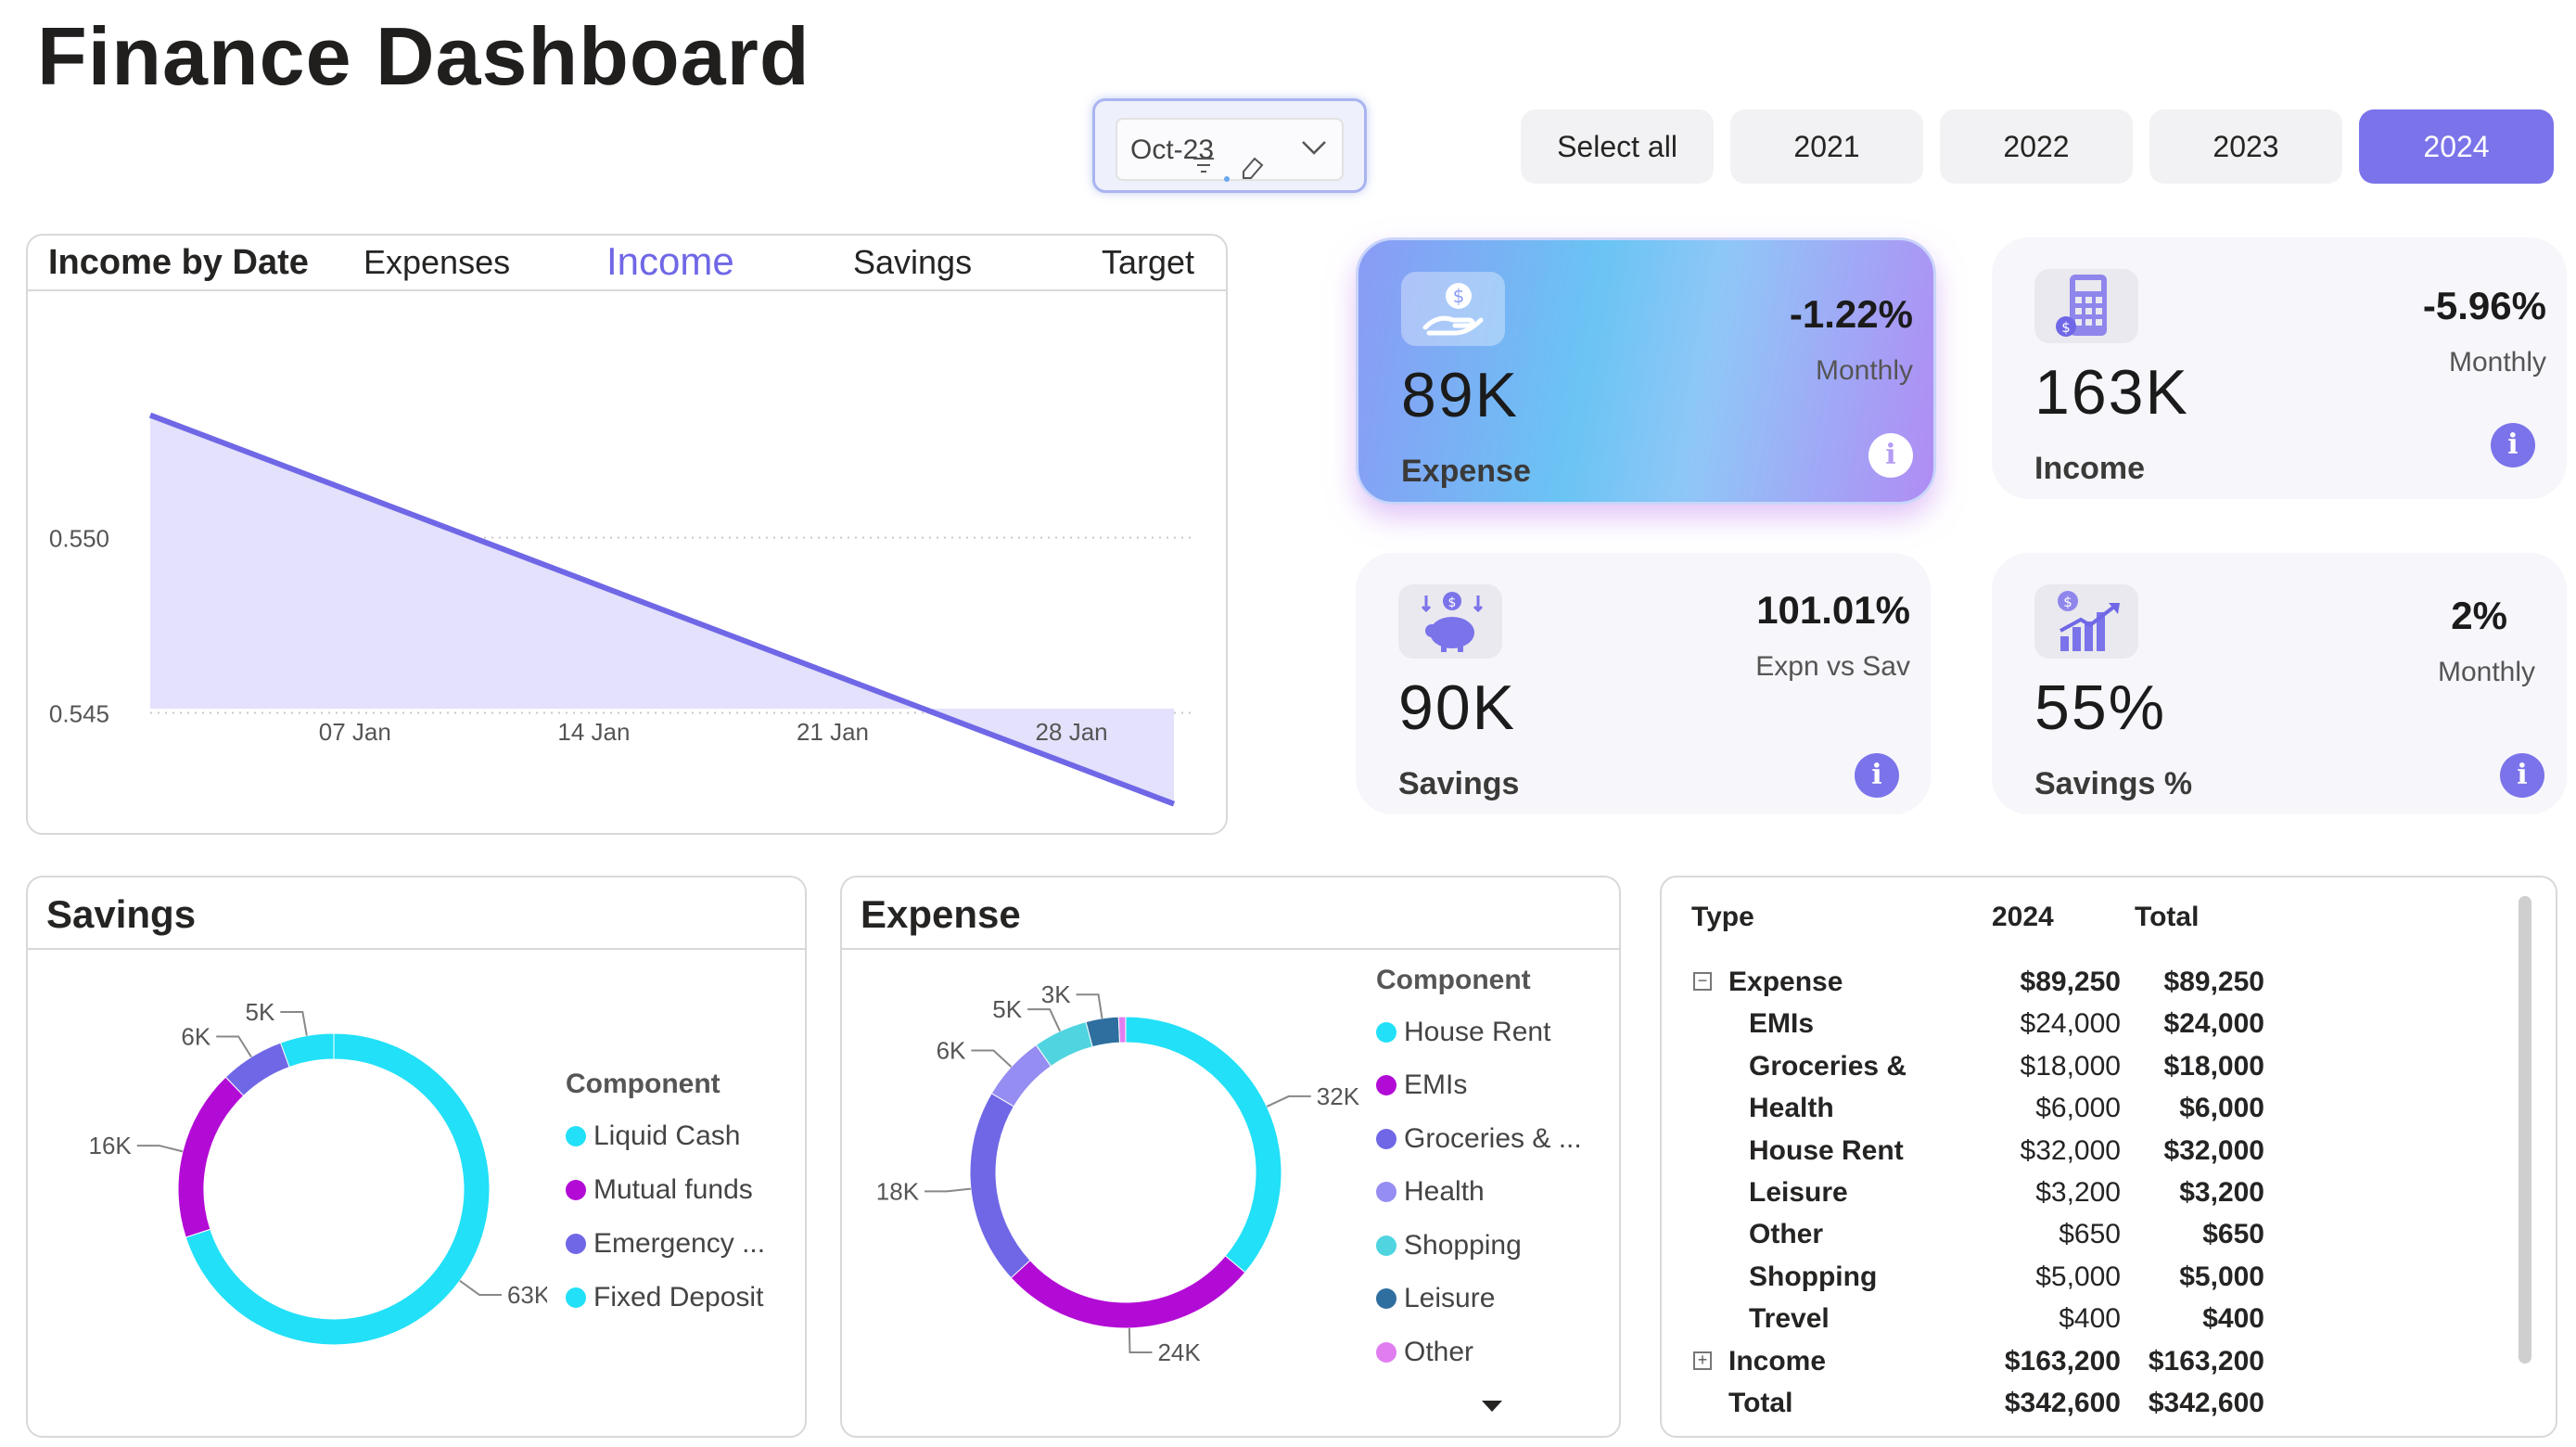 This screenshot has height=1447, width=2576. Describe the element at coordinates (2079, 1070) in the screenshot. I see `table-row: Groceries & $18,000 $18,000` at that location.